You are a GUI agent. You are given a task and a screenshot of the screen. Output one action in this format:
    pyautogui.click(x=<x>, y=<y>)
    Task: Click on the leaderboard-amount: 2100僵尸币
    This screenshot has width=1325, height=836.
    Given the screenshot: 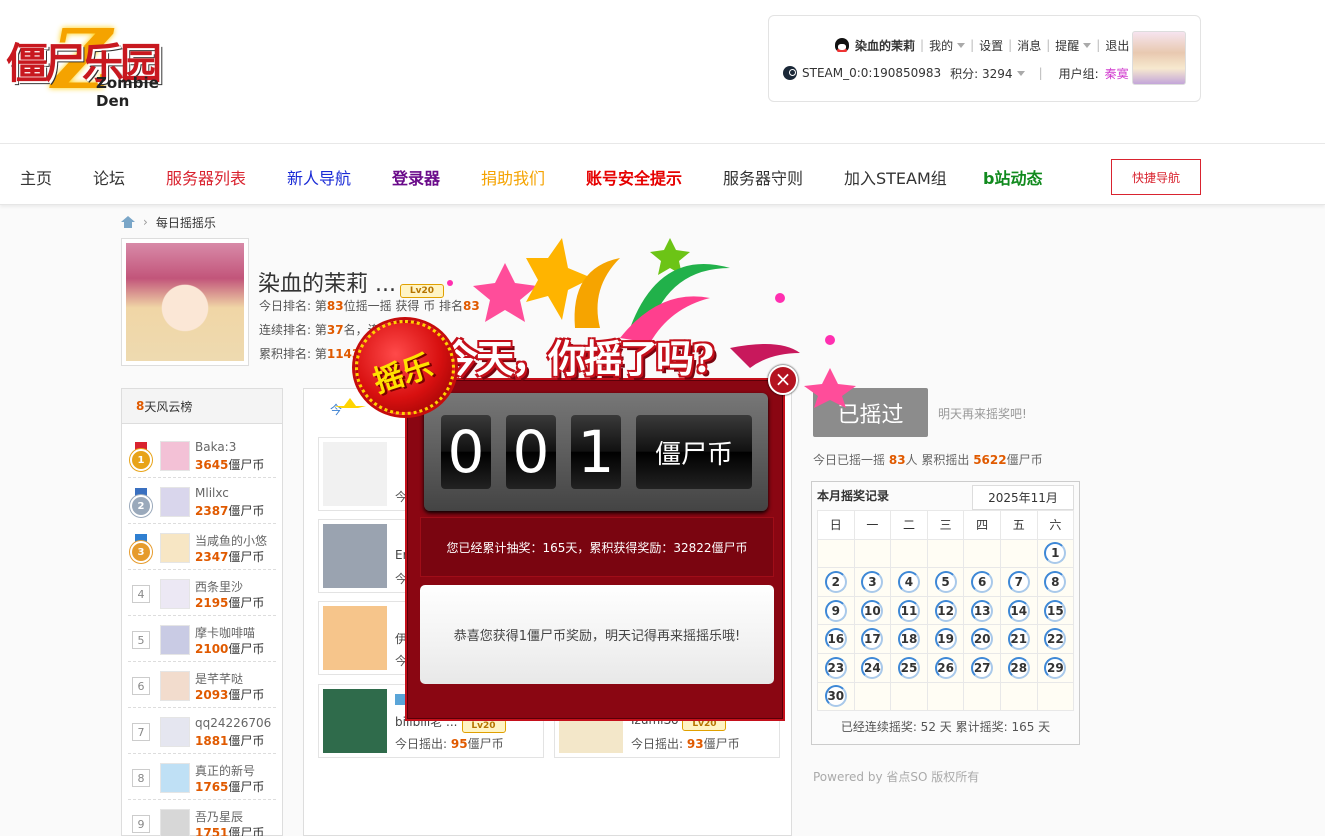 What is the action you would take?
    pyautogui.click(x=230, y=649)
    